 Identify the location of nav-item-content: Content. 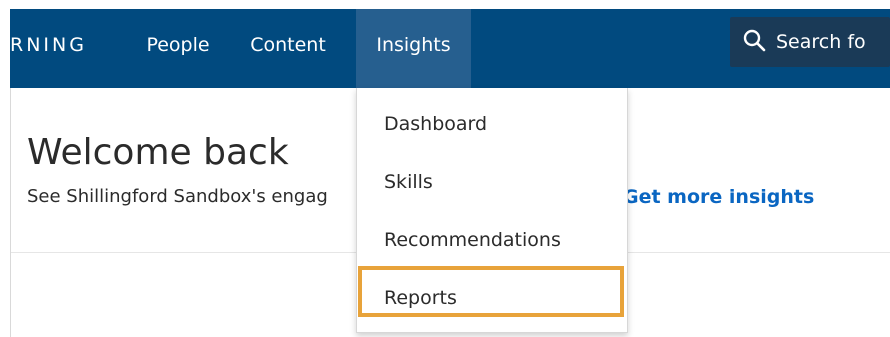
(288, 48).